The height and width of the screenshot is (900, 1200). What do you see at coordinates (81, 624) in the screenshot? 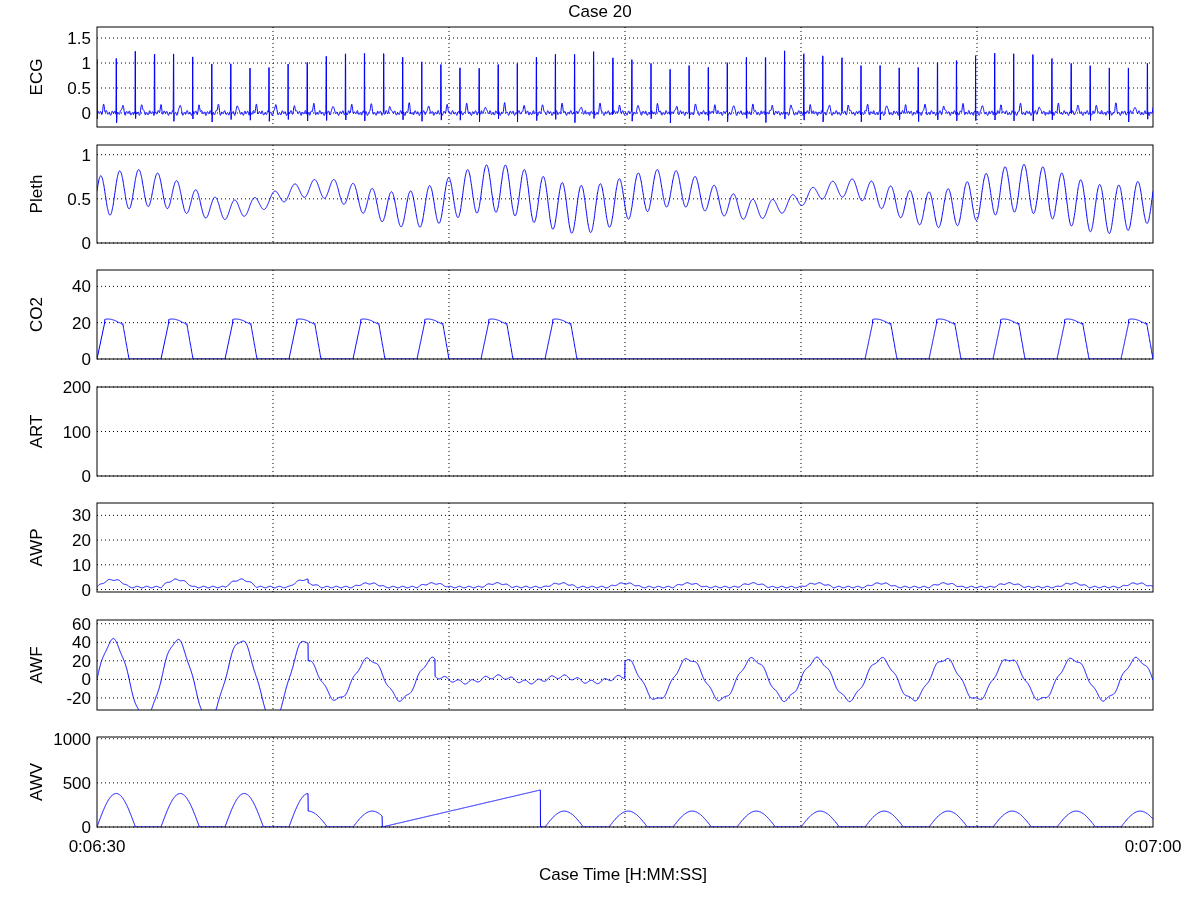
I see `y-tick-label: 60` at bounding box center [81, 624].